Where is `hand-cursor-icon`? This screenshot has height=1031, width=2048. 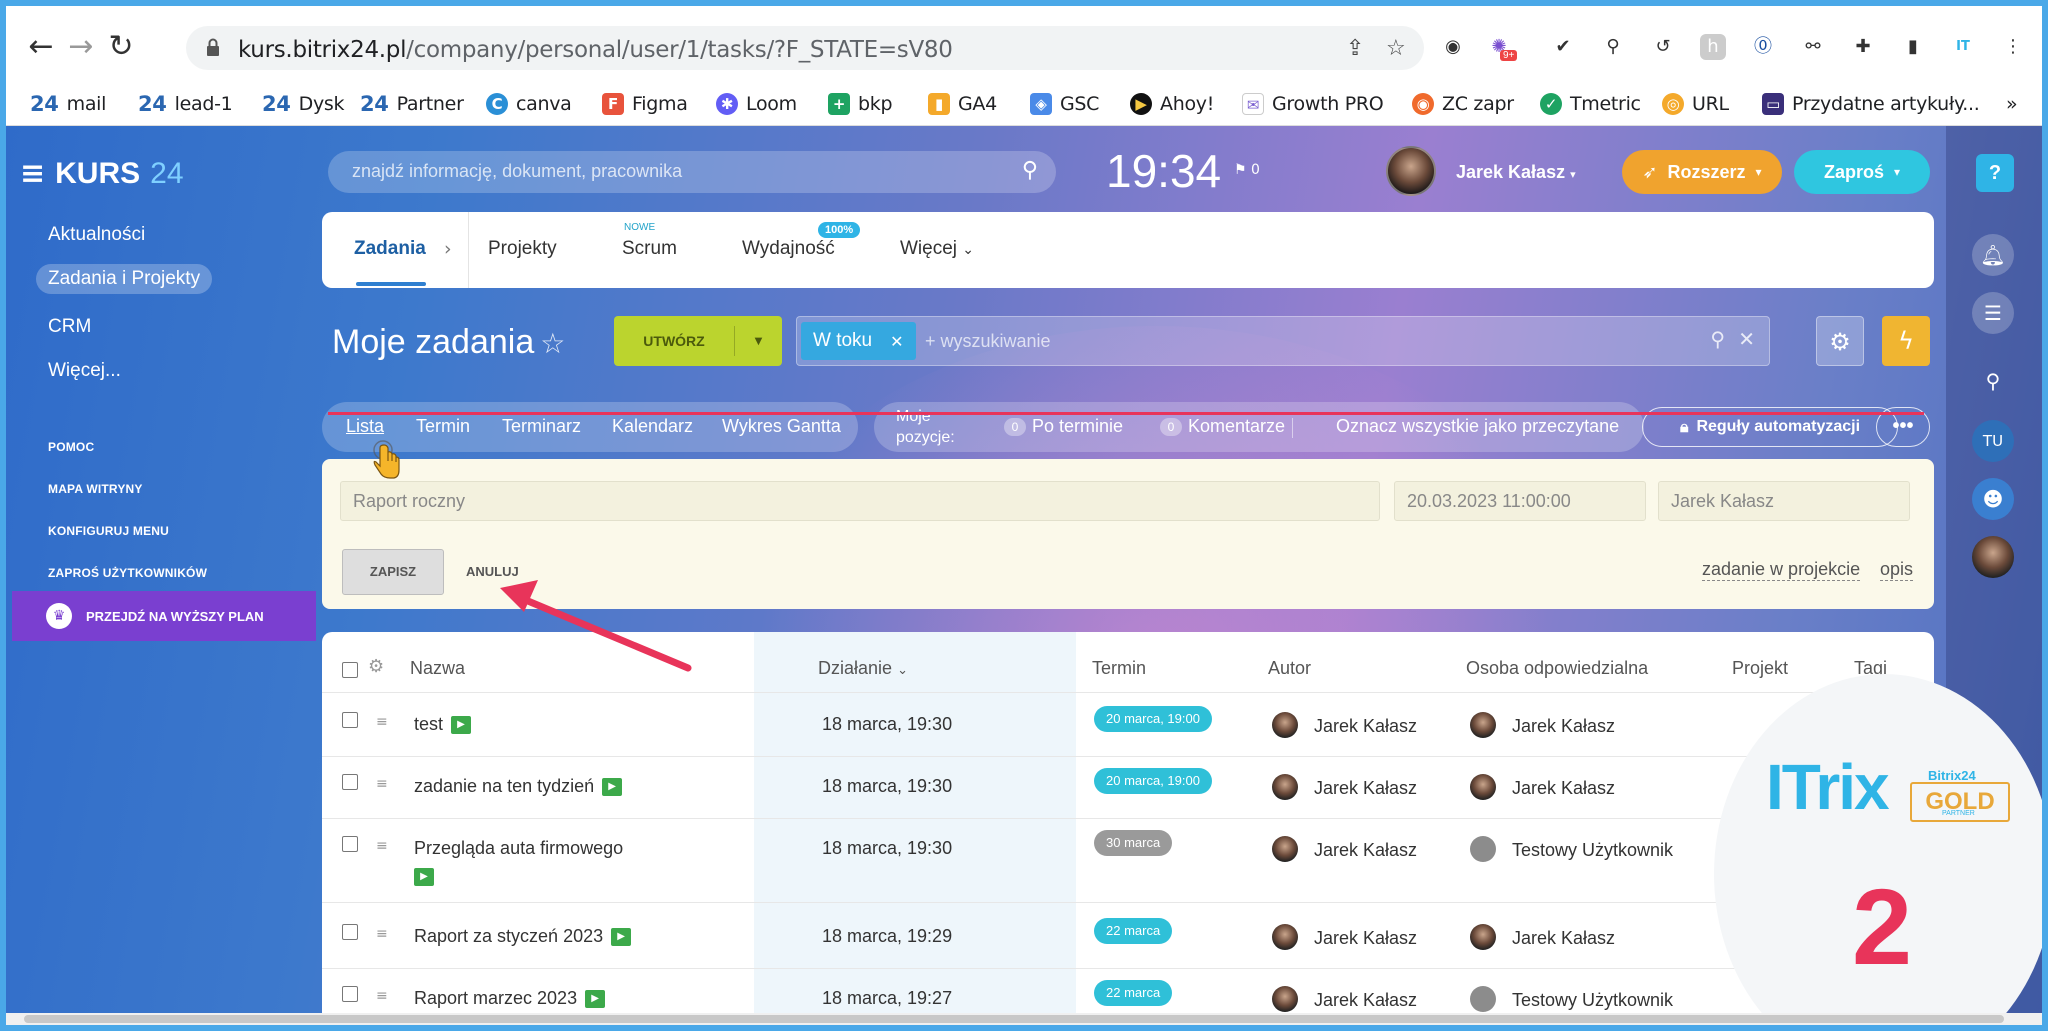 hand-cursor-icon is located at coordinates (386, 459).